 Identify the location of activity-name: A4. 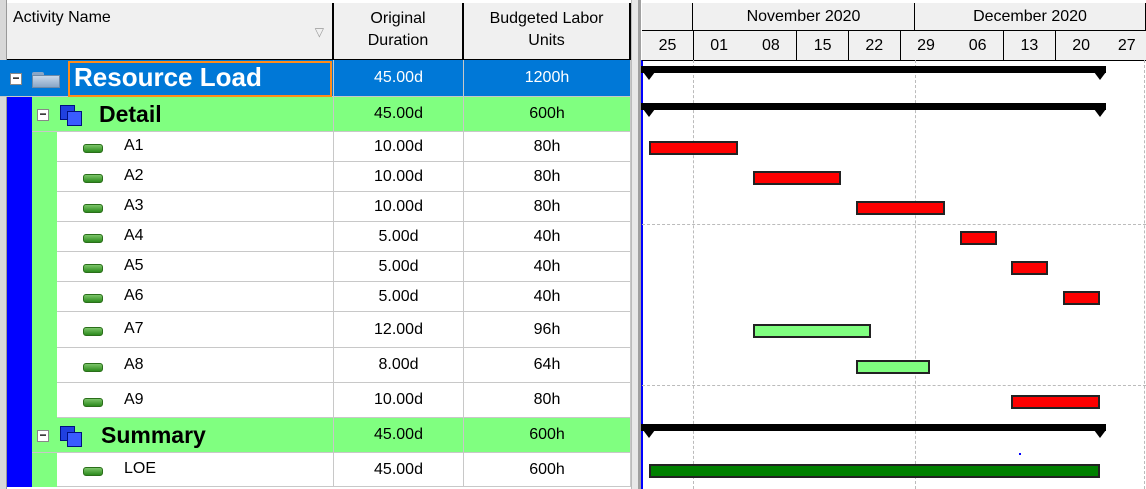
(134, 235).